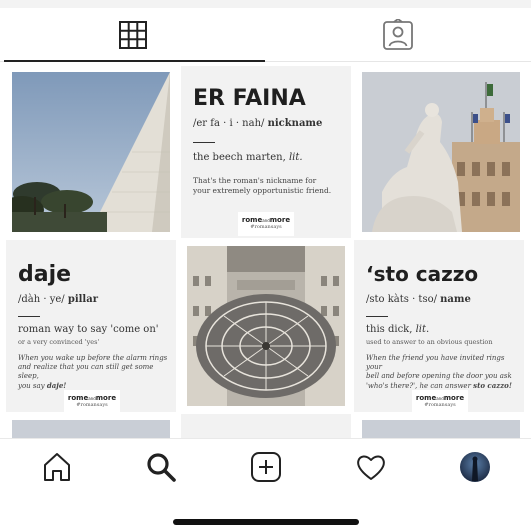 This screenshot has width=531, height=532. I want to click on nav-search, so click(161, 467).